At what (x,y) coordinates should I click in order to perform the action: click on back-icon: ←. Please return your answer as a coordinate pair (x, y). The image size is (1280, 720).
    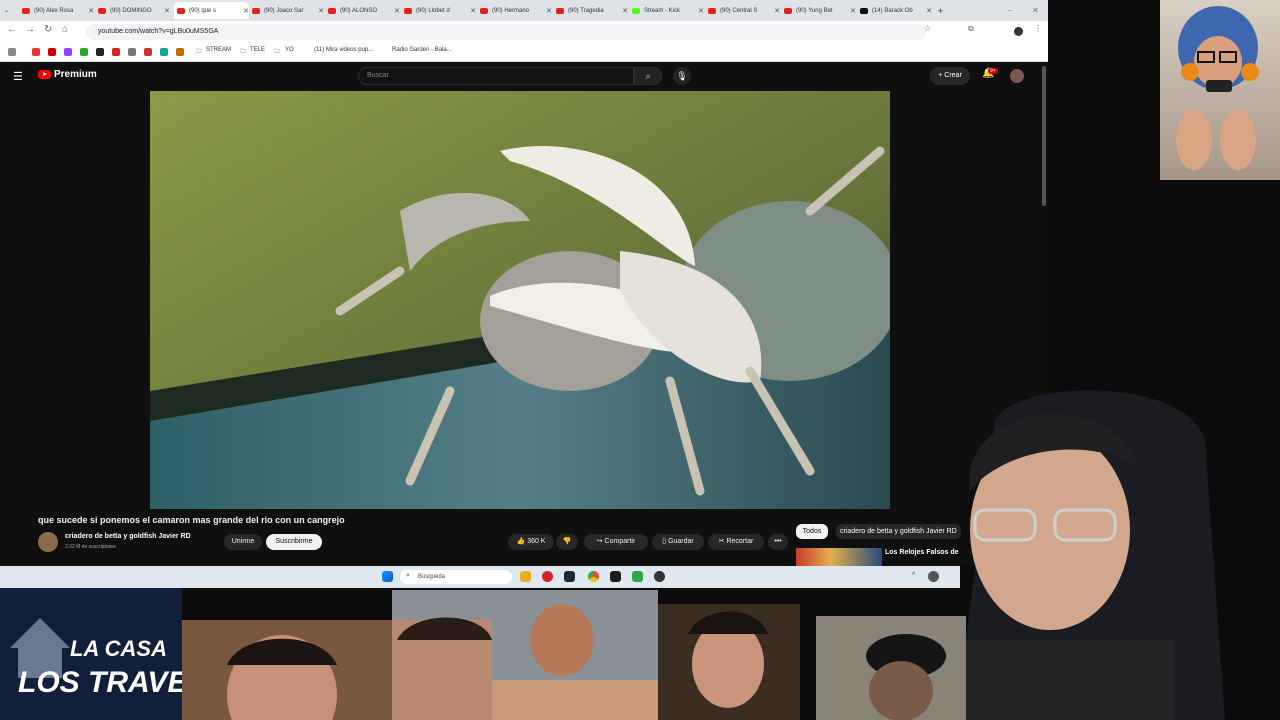
    Looking at the image, I should click on (12, 29).